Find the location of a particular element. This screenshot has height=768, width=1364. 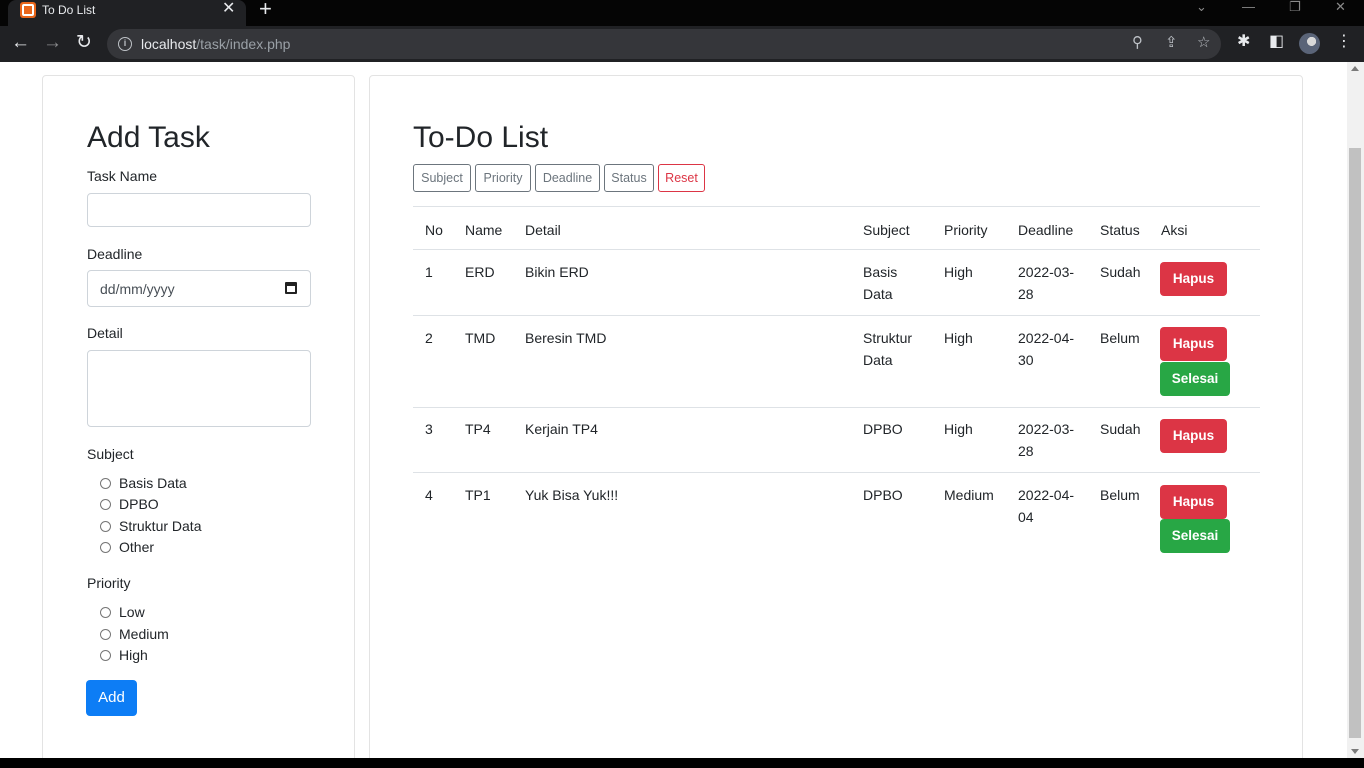

reload-icon: ↻ is located at coordinates (84, 43).